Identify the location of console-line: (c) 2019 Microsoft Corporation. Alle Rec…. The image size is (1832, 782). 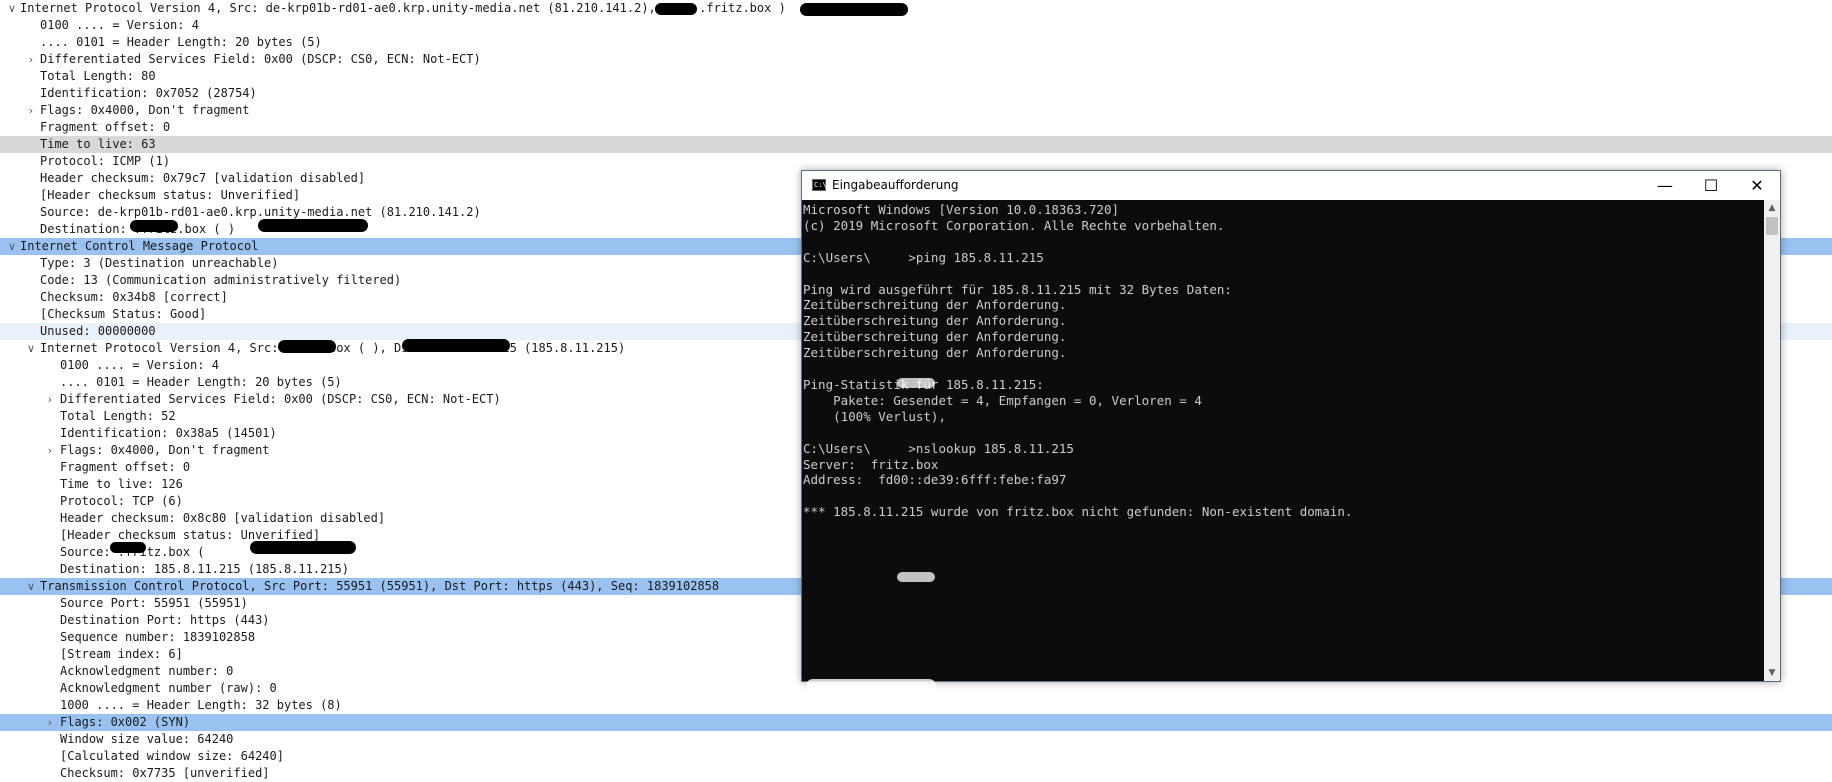
(1014, 225).